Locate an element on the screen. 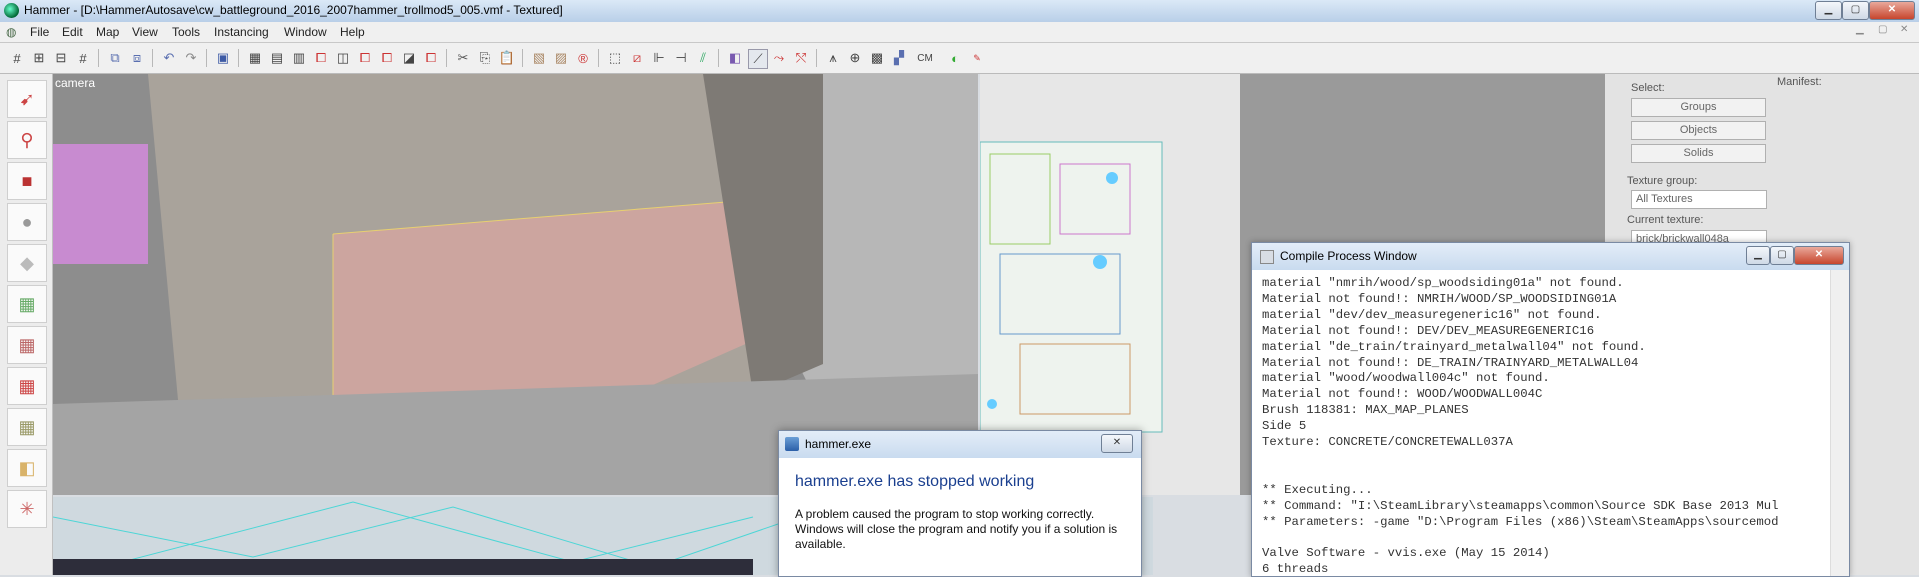  texture-apply-icon: ⧠ is located at coordinates (365, 58).